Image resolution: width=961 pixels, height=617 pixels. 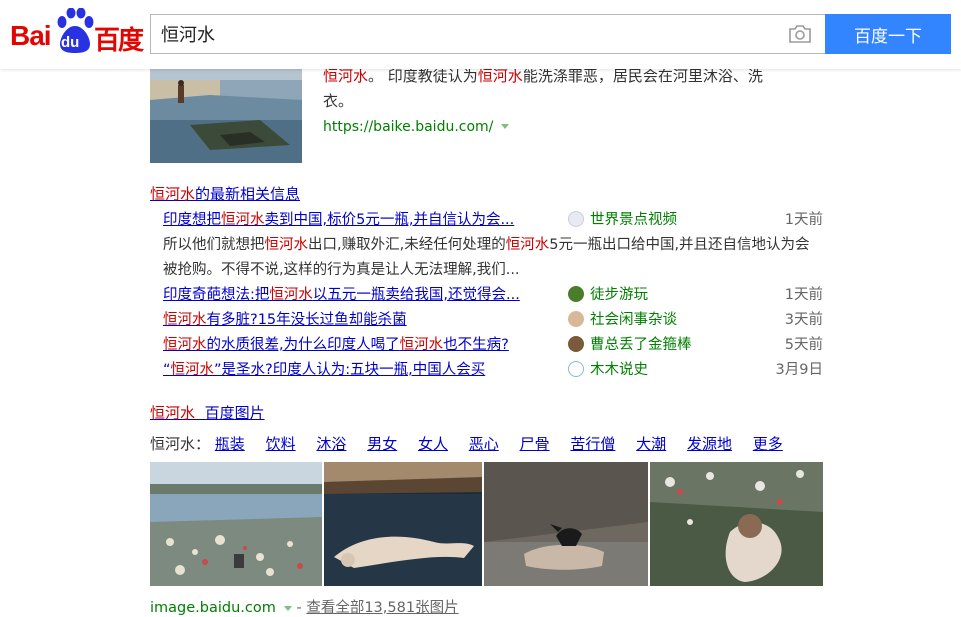 I want to click on news-abstract-text: 出口,赚取外汇,未经任何处理的, so click(x=407, y=245).